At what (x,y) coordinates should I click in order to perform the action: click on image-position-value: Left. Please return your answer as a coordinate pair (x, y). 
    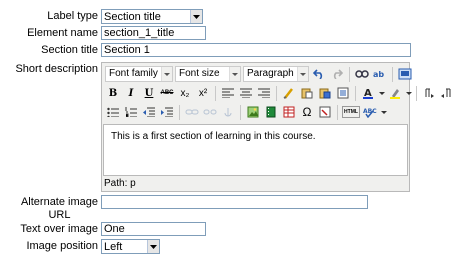
    Looking at the image, I should click on (113, 247).